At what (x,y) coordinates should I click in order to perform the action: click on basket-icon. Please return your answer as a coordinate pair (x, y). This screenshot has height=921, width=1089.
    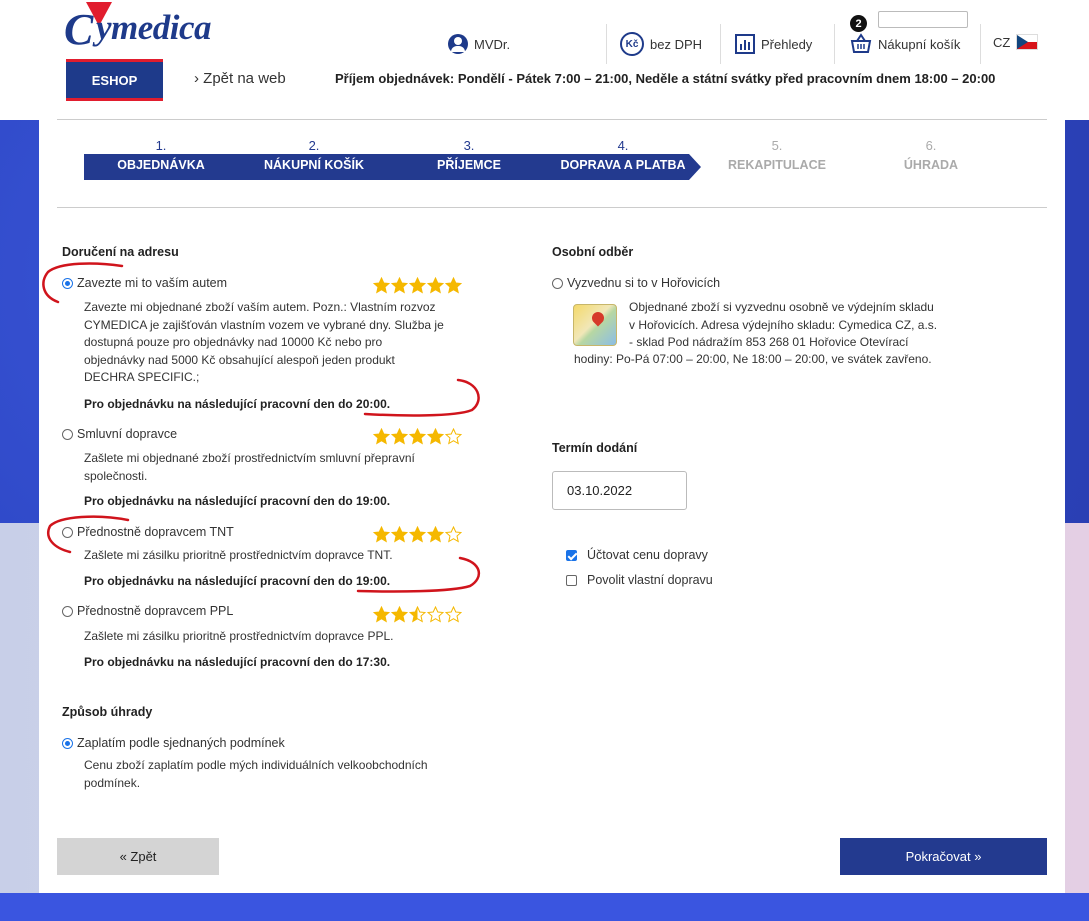
    Looking at the image, I should click on (861, 43).